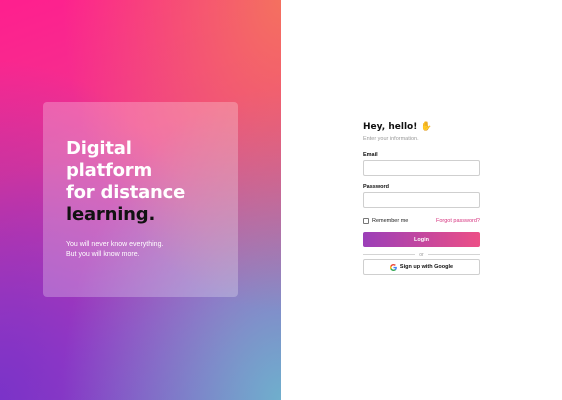 Image resolution: width=562 pixels, height=400 pixels. I want to click on remember-me: Remember me, so click(385, 221).